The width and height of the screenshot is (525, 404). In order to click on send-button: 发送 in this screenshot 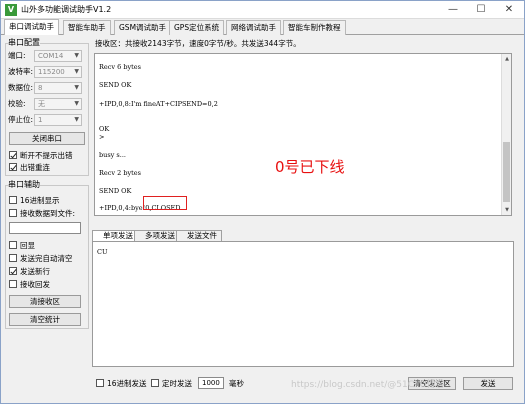, I will do `click(488, 383)`.